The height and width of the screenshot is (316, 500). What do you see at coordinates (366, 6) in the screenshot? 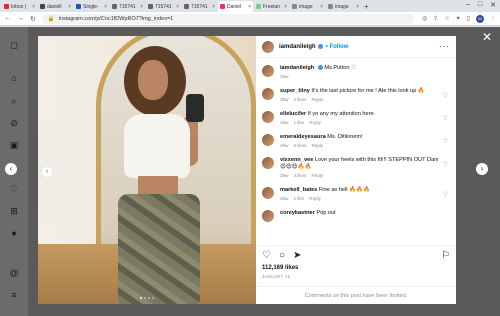
I see `new-tab-button: +` at bounding box center [366, 6].